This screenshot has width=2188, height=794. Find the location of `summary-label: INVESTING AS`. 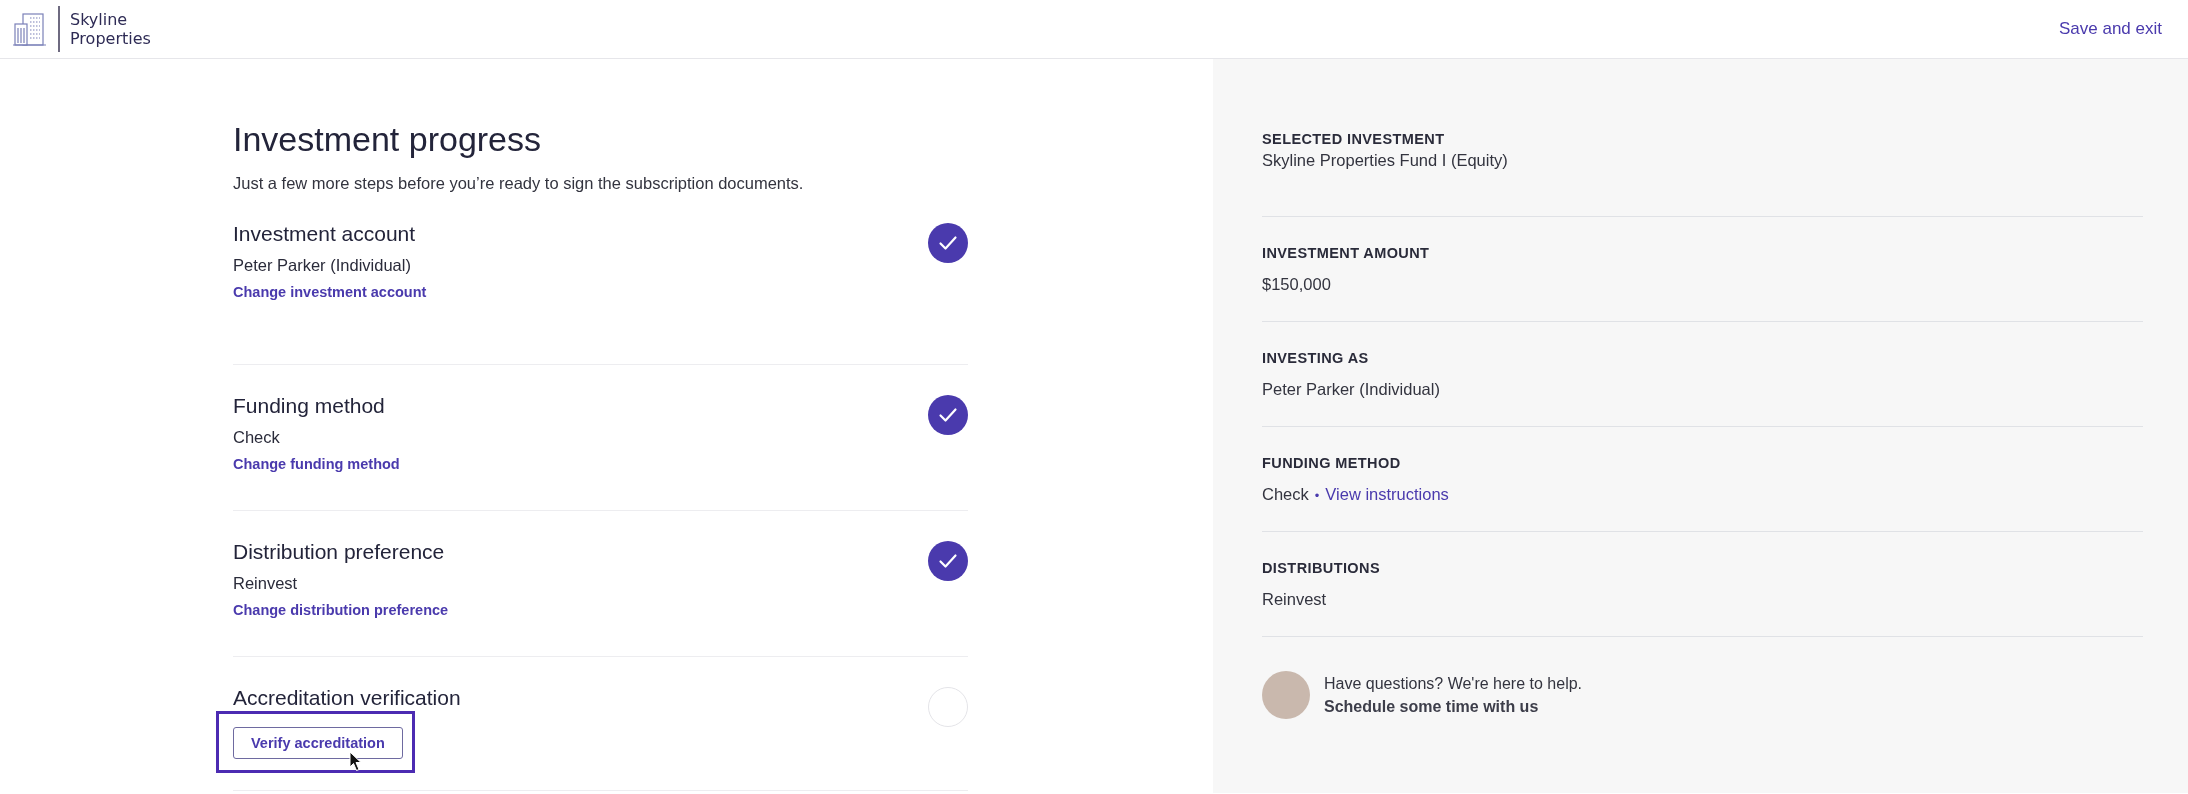

summary-label: INVESTING AS is located at coordinates (1316, 358).